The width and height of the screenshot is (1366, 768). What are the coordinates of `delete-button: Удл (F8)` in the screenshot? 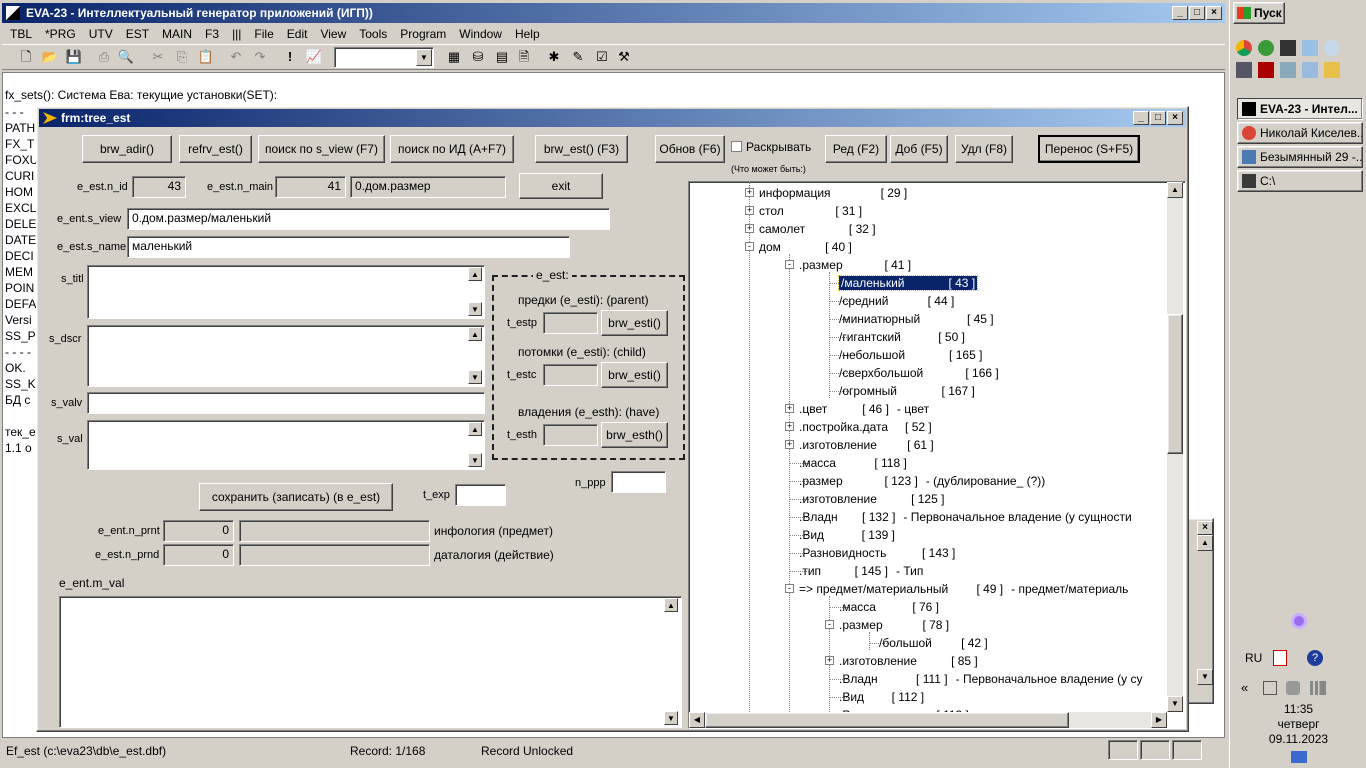 It's located at (984, 149).